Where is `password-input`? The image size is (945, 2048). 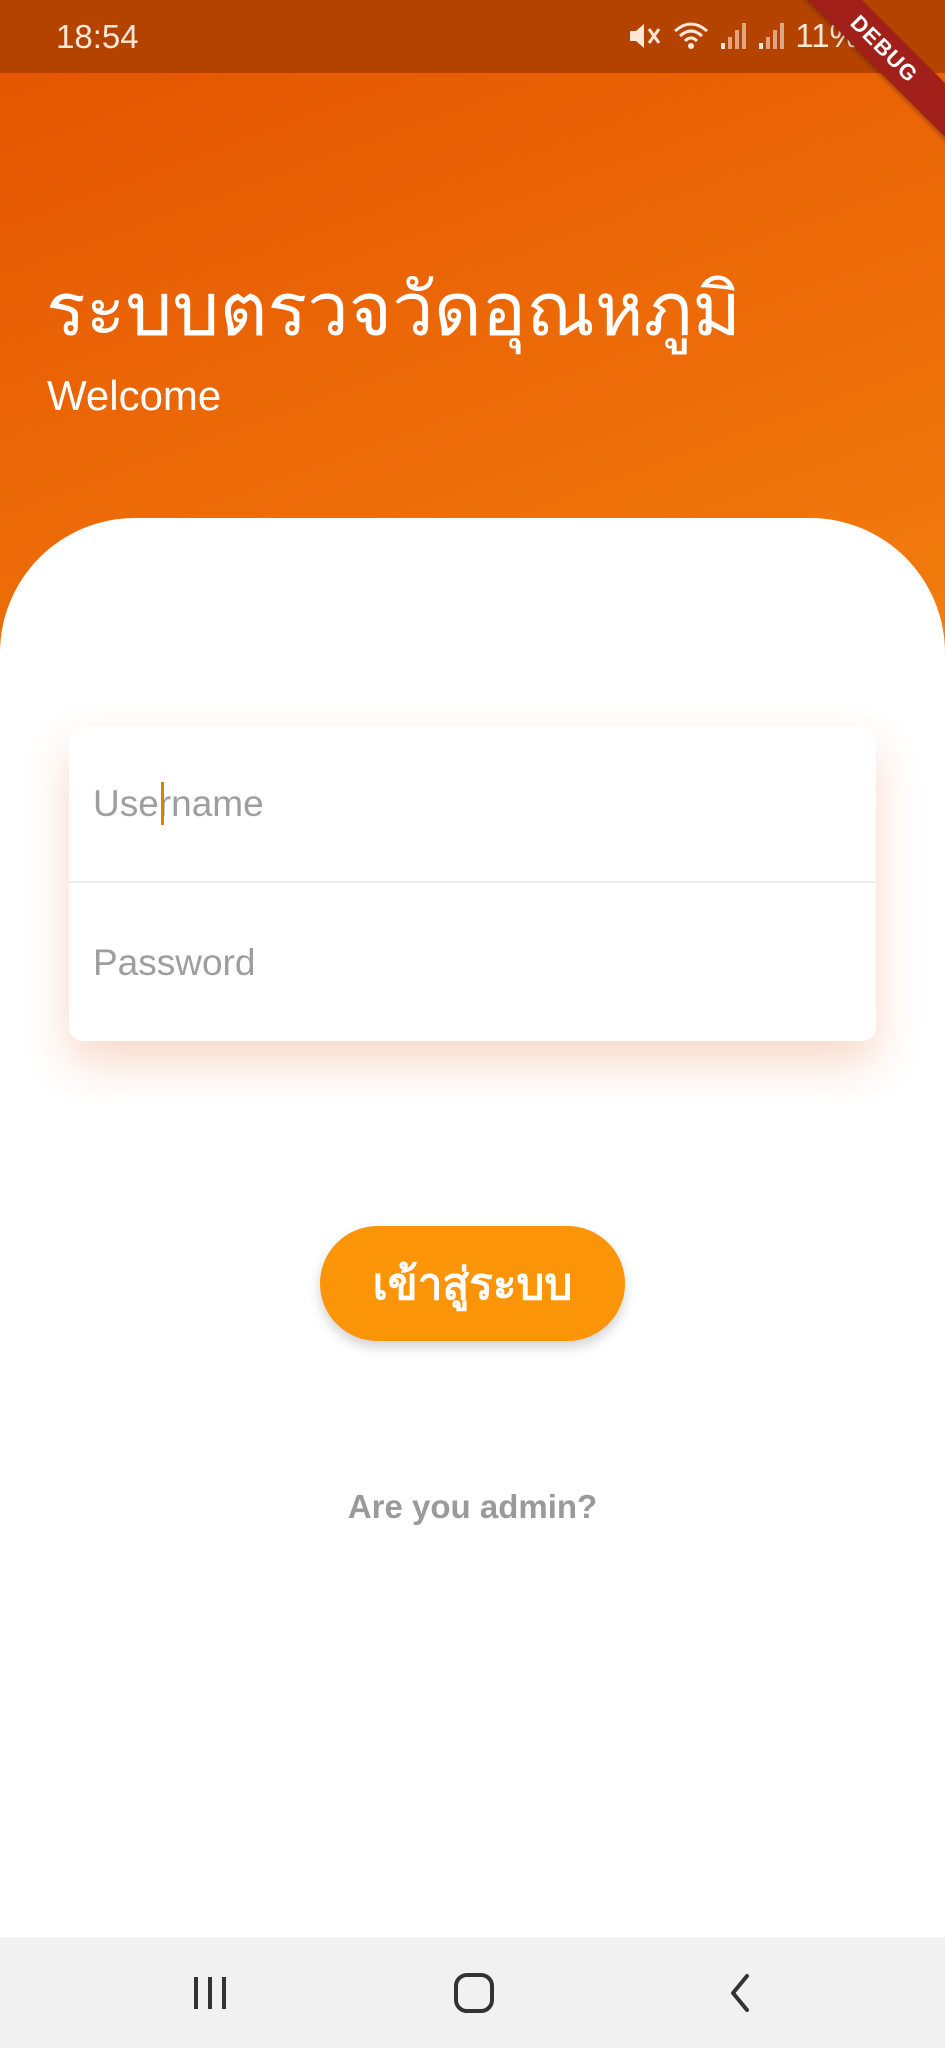 password-input is located at coordinates (473, 962).